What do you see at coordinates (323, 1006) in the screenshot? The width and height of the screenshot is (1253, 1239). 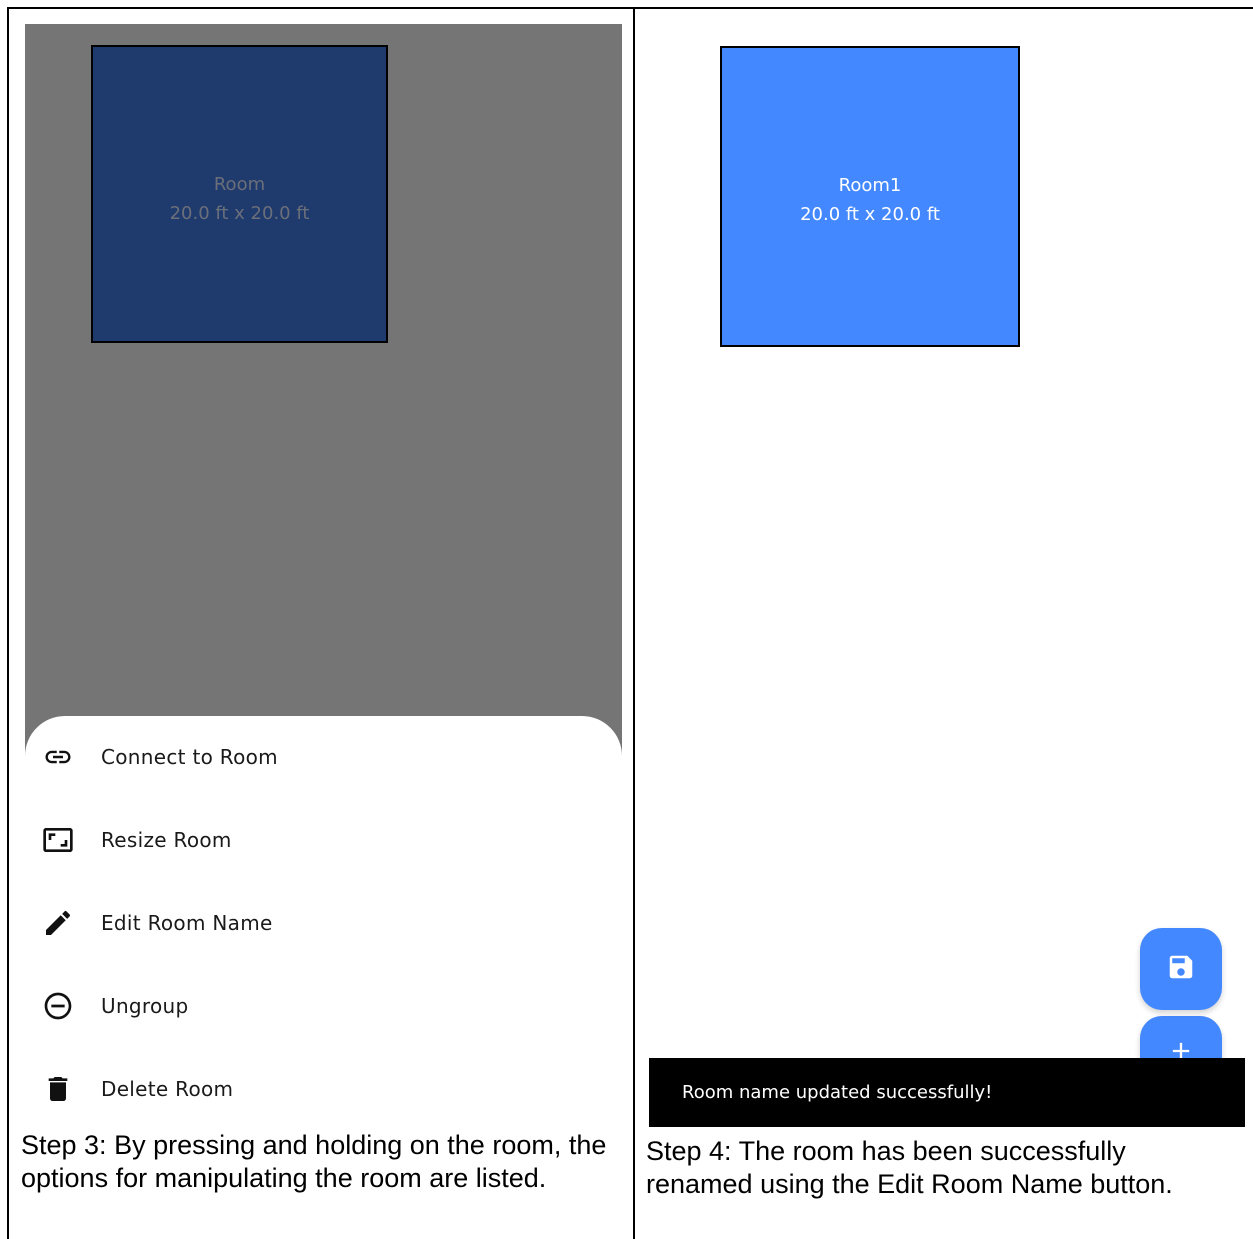 I see `menu-item-ungroup: Ungroup` at bounding box center [323, 1006].